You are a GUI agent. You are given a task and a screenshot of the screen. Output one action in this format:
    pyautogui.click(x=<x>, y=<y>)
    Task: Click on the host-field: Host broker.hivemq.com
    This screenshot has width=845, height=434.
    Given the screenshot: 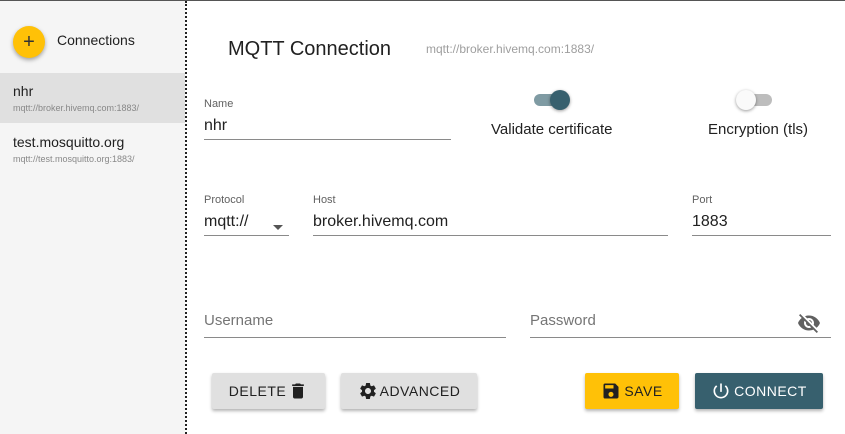 What is the action you would take?
    pyautogui.click(x=490, y=215)
    